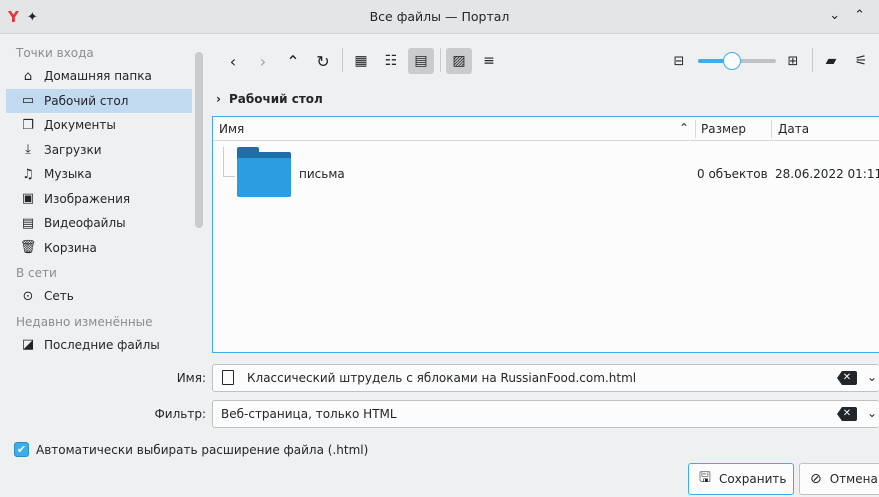  Describe the element at coordinates (28, 345) in the screenshot. I see `recent-files-icon: ◪` at that location.